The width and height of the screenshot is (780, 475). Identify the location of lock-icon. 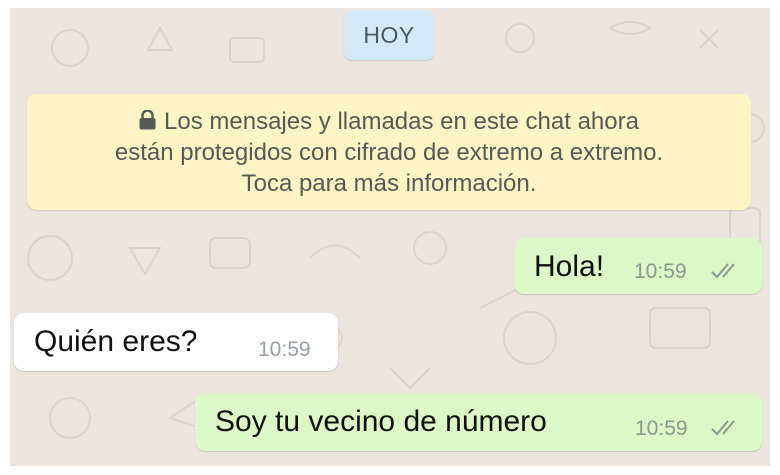
(147, 119).